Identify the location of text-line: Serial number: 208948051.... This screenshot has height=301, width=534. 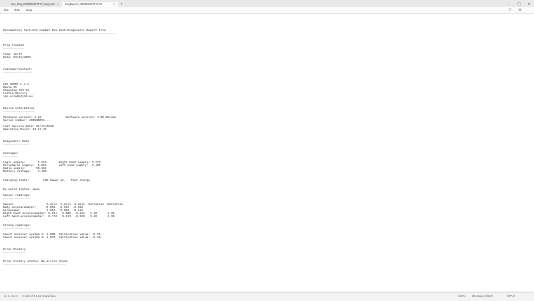
(26, 120).